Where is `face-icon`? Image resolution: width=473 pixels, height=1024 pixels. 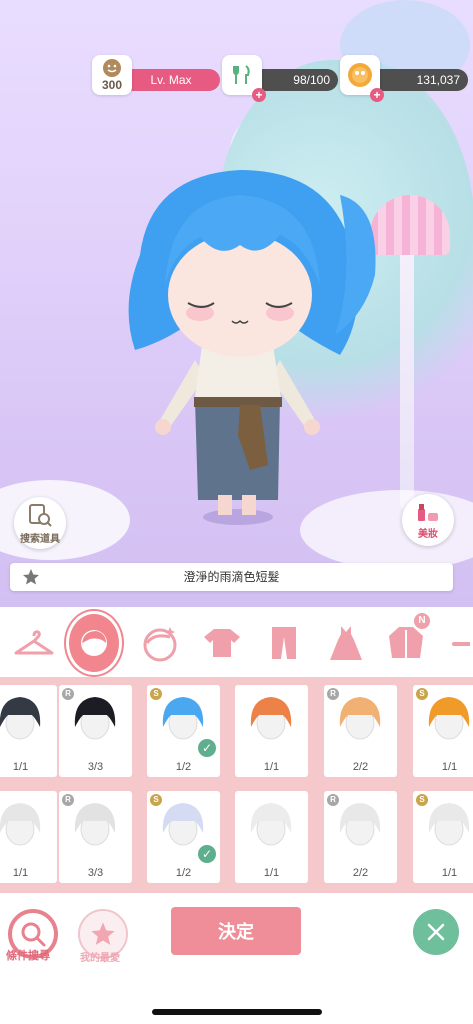
face-icon is located at coordinates (160, 644).